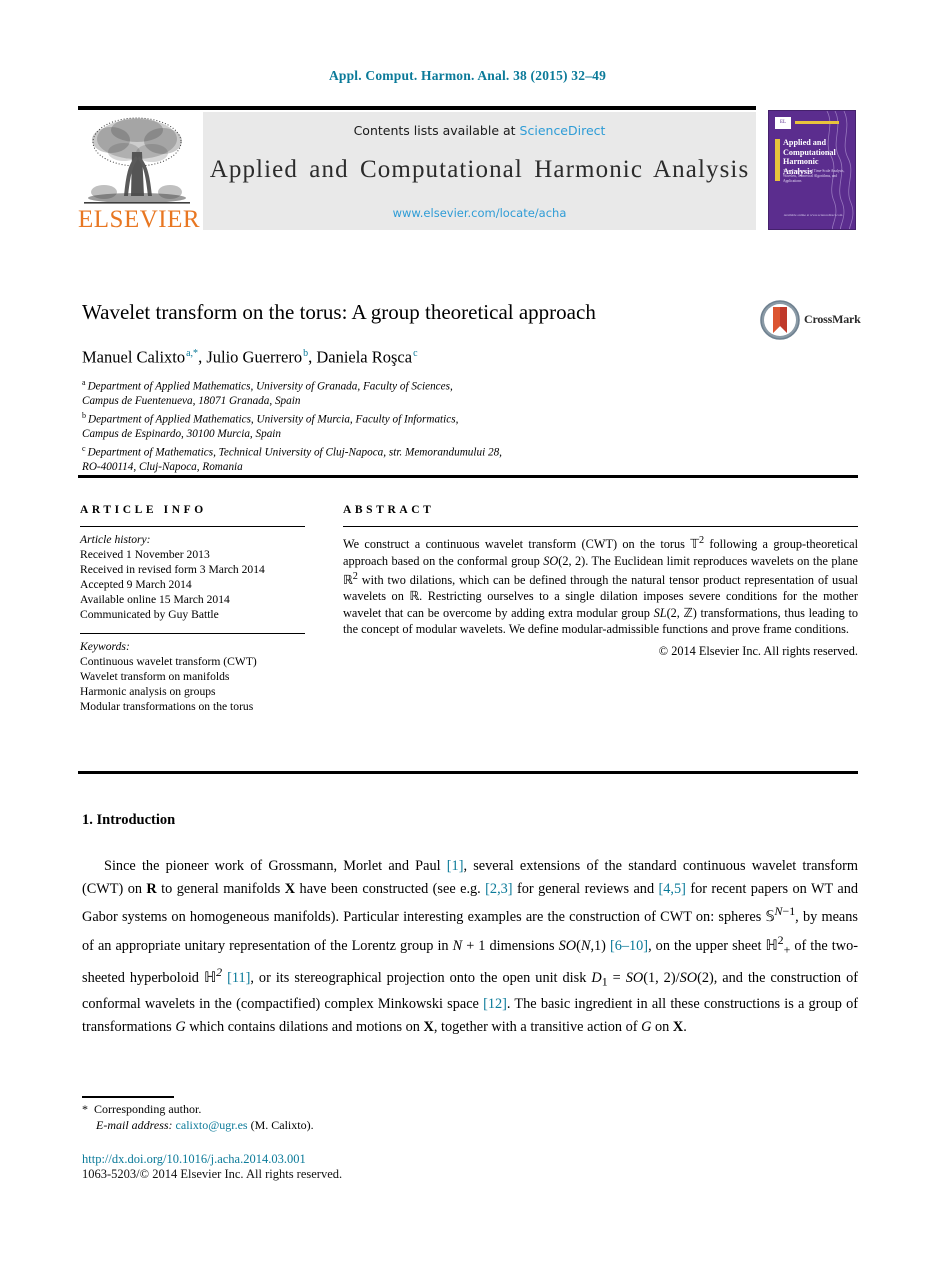  What do you see at coordinates (168, 661) in the screenshot?
I see `keyword-item: Continuous wavelet transform (CWT)` at bounding box center [168, 661].